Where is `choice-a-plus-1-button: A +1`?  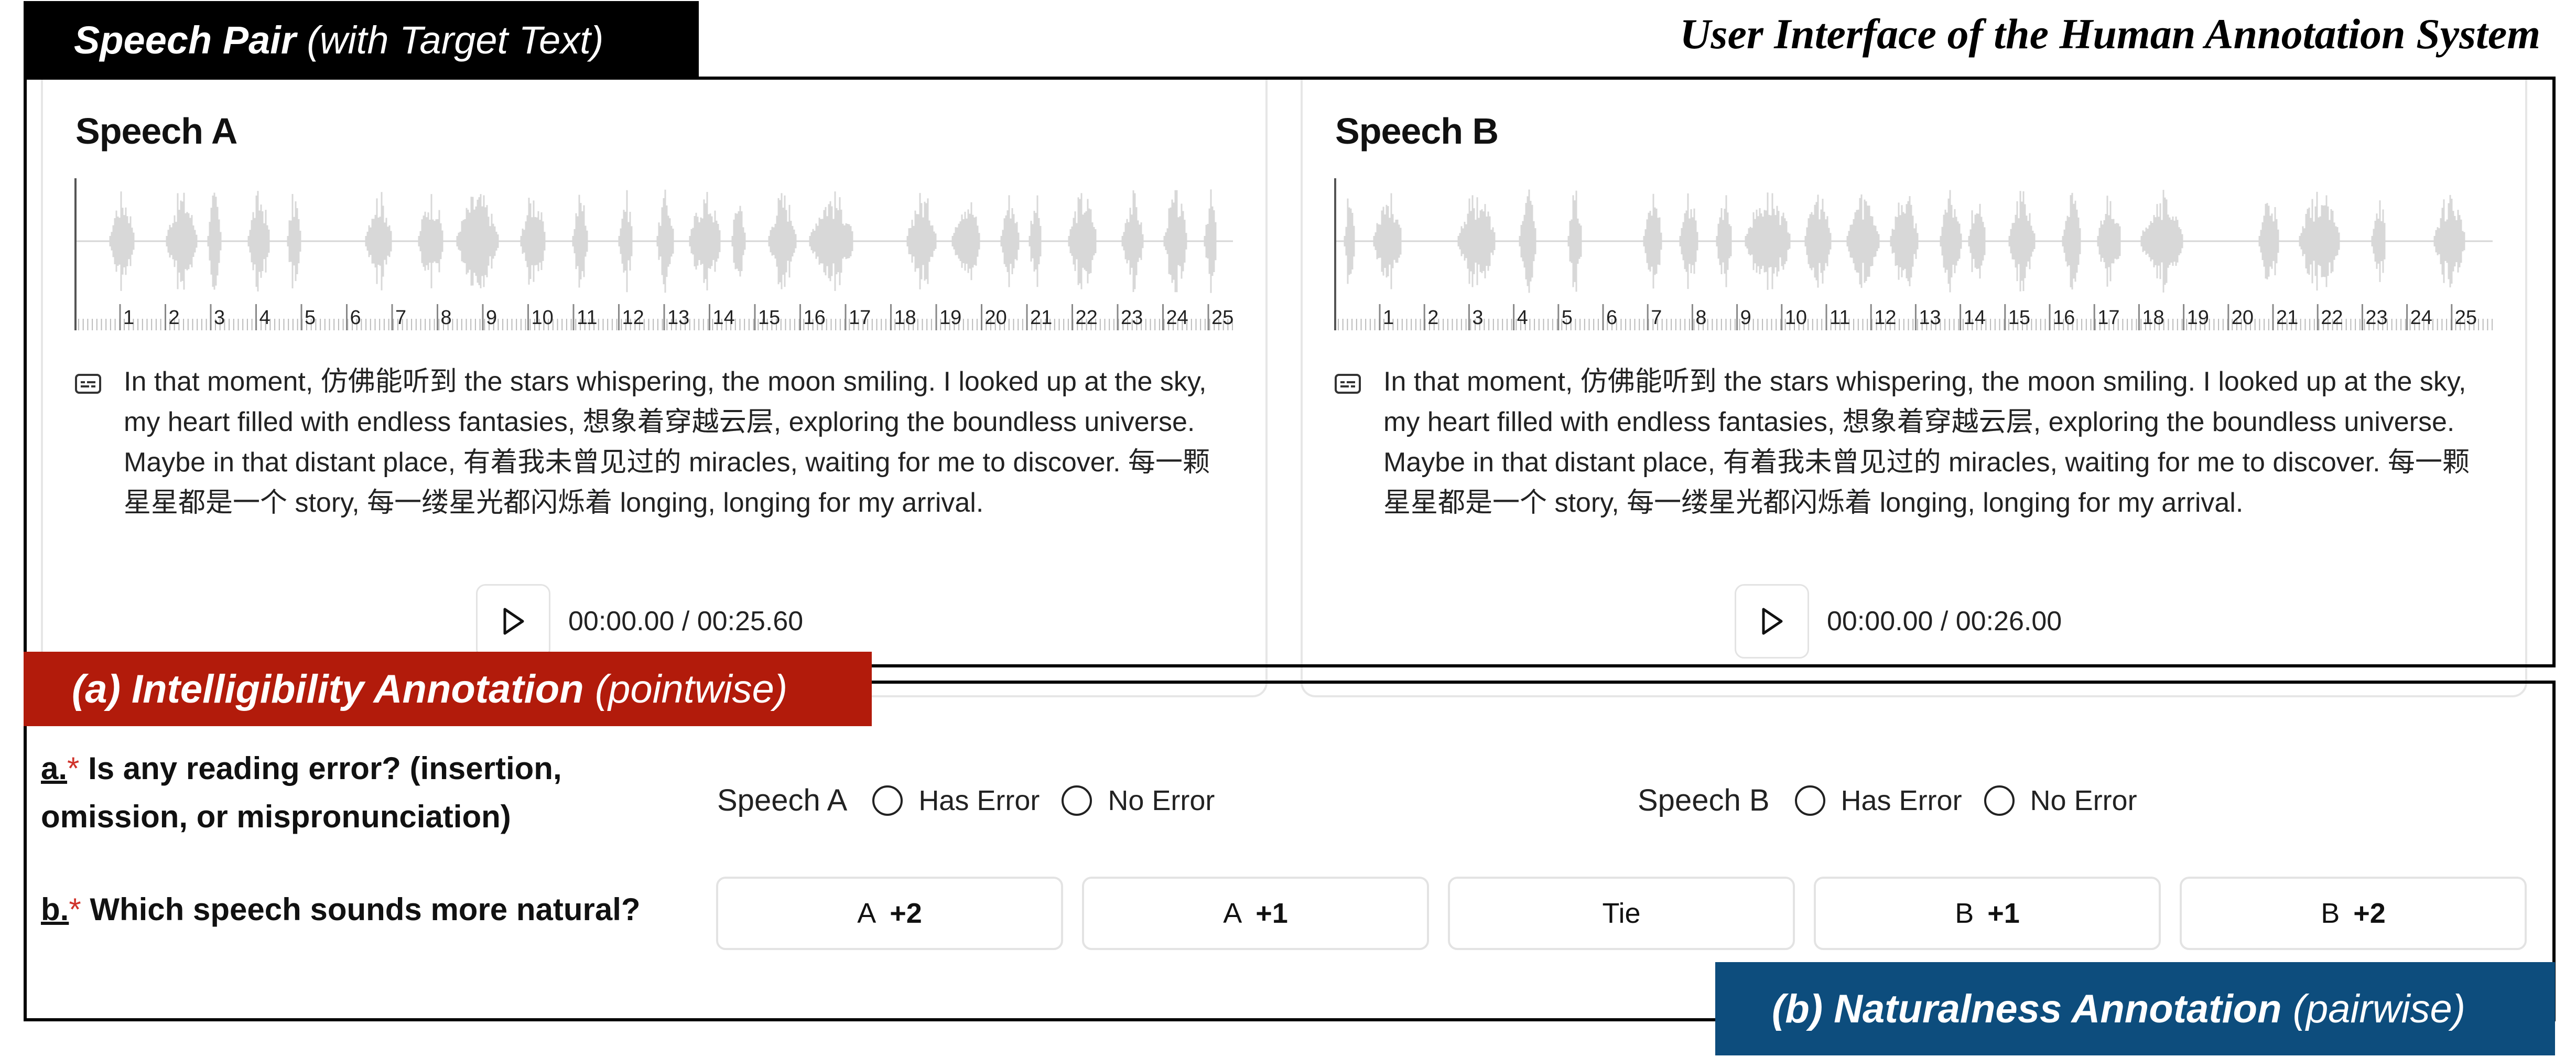 choice-a-plus-1-button: A +1 is located at coordinates (1255, 914).